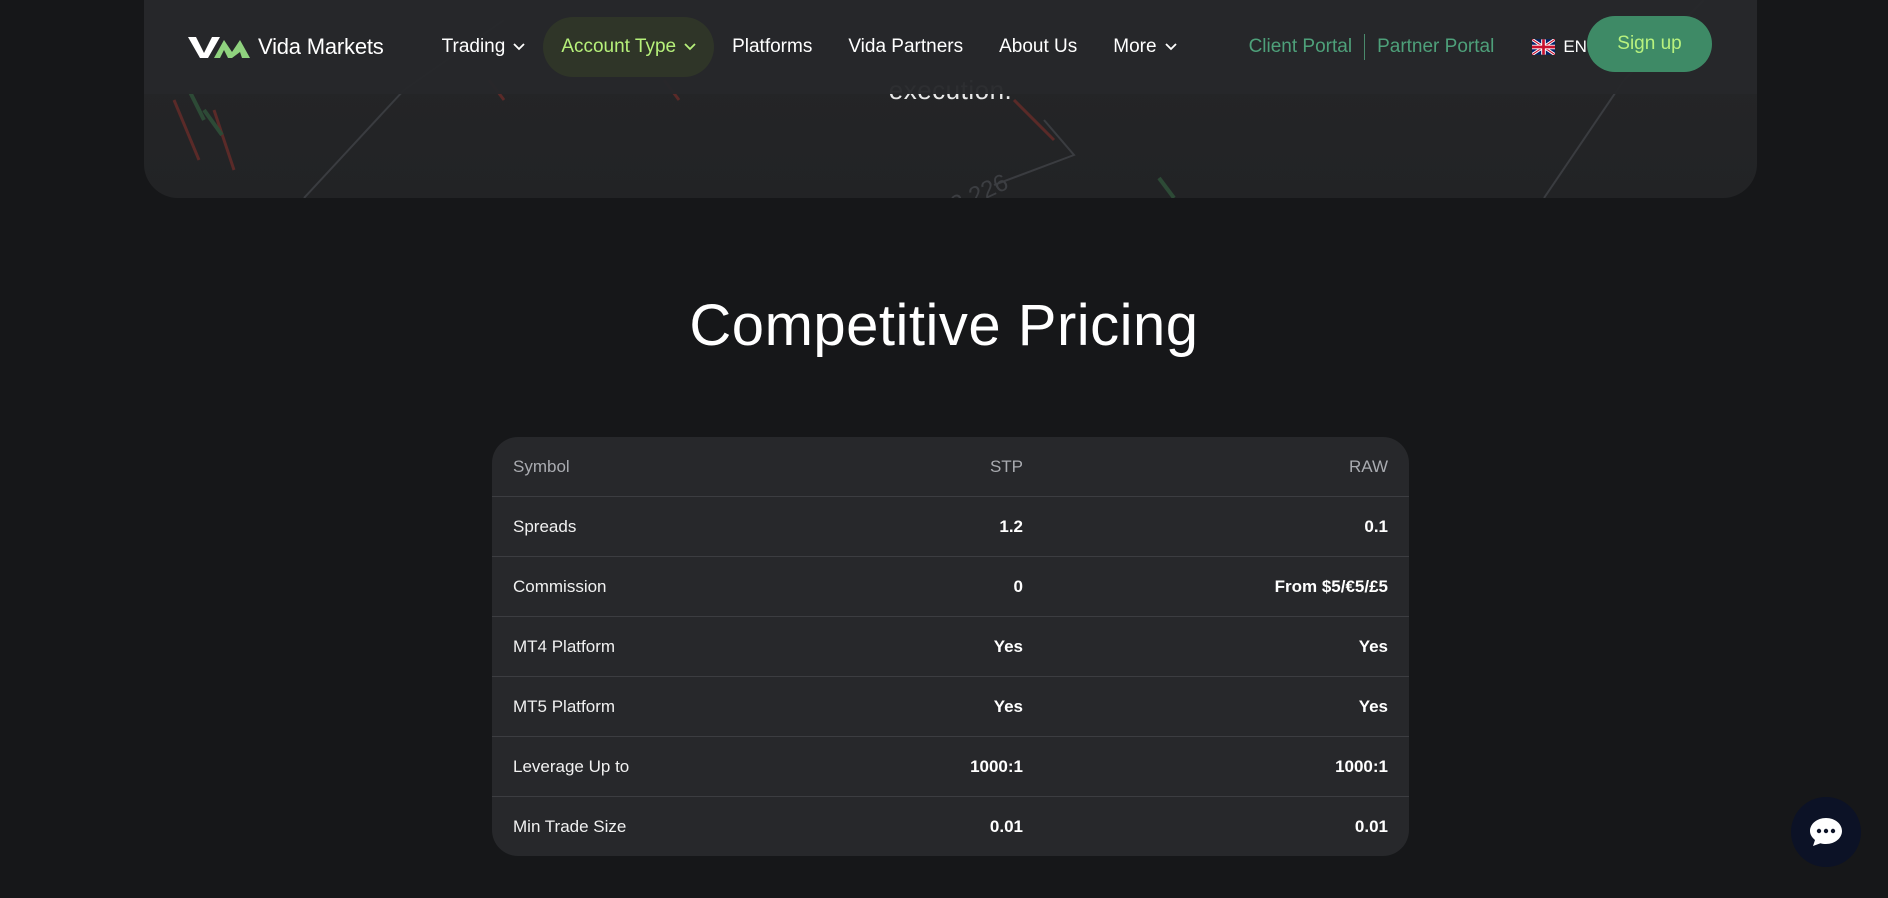  Describe the element at coordinates (545, 526) in the screenshot. I see `row-label: Spreads` at that location.